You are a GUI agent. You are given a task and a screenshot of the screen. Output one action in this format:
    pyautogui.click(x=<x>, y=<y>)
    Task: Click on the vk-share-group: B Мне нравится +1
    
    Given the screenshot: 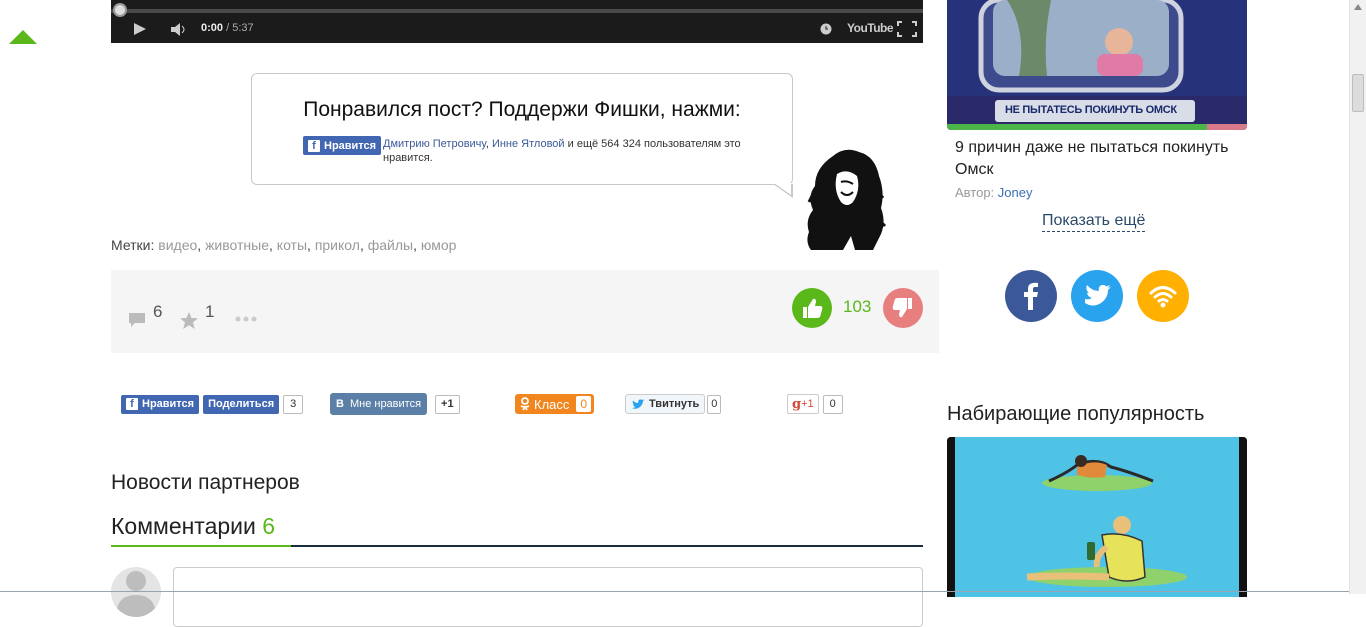 What is the action you would take?
    pyautogui.click(x=395, y=404)
    